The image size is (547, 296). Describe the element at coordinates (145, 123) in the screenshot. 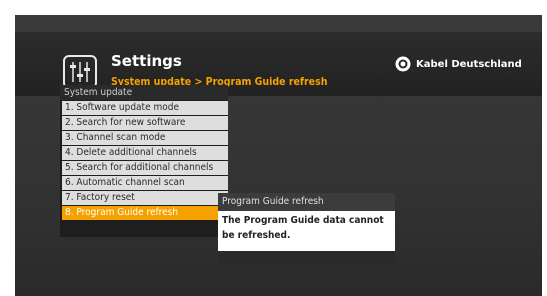

I see `menu-item-search-new-software: 2. Search for new software` at that location.